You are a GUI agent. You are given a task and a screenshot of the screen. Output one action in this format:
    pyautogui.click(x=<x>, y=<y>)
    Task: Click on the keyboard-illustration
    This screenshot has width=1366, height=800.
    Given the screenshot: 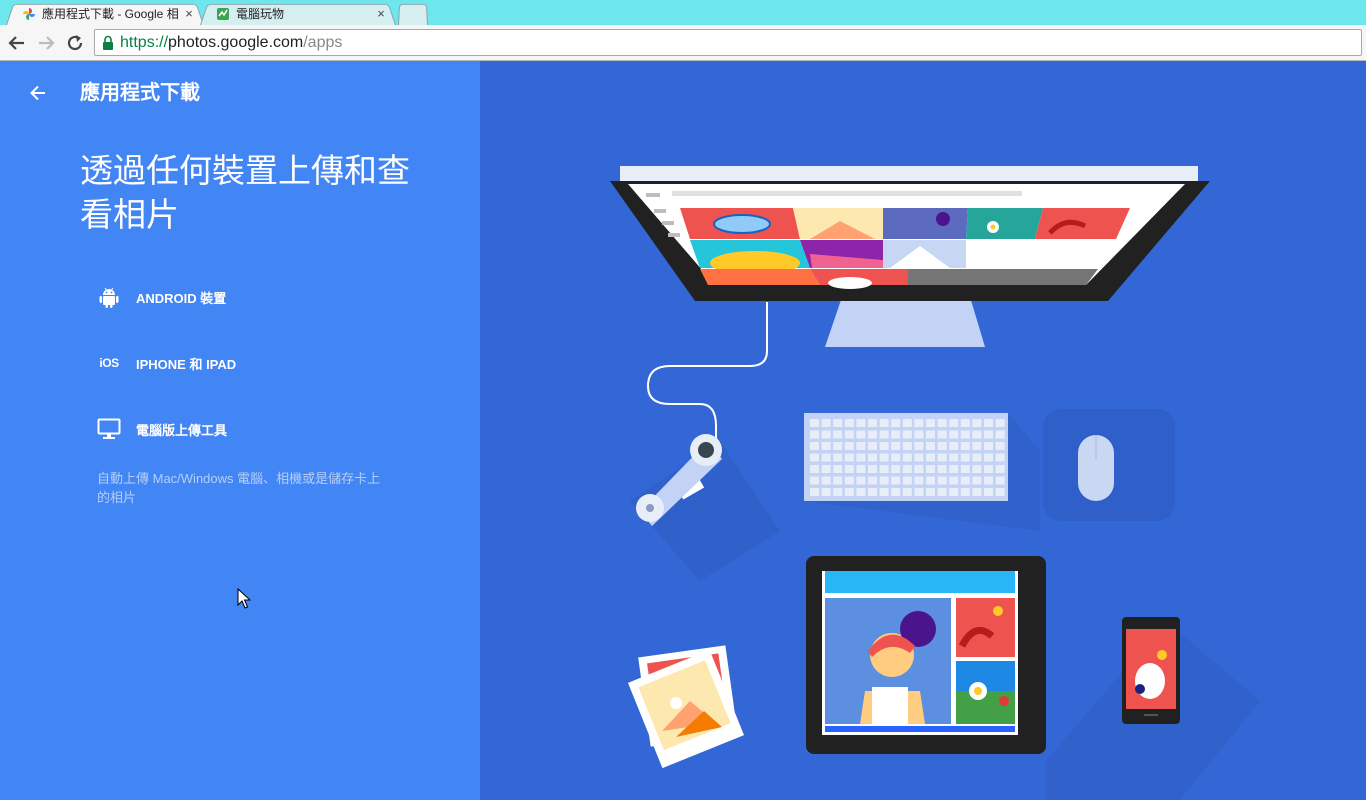 What is the action you would take?
    pyautogui.click(x=922, y=472)
    